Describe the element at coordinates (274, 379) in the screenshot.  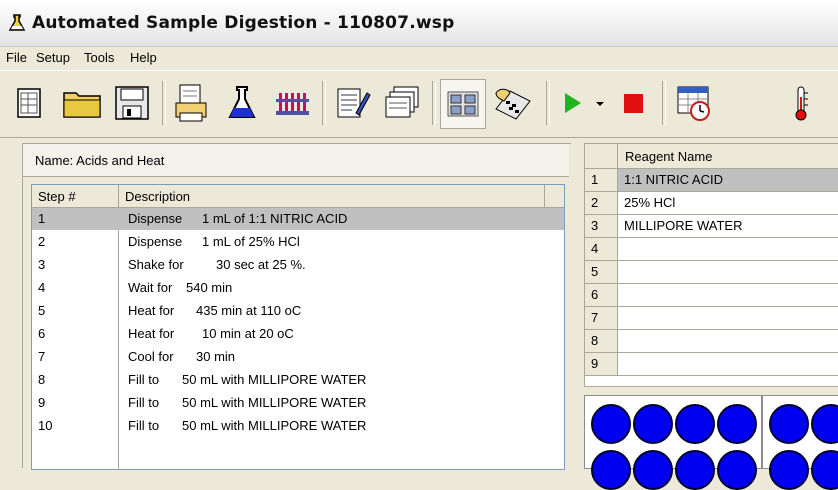
I see `step-detail: 50 mL with MILLIPORE WATER` at that location.